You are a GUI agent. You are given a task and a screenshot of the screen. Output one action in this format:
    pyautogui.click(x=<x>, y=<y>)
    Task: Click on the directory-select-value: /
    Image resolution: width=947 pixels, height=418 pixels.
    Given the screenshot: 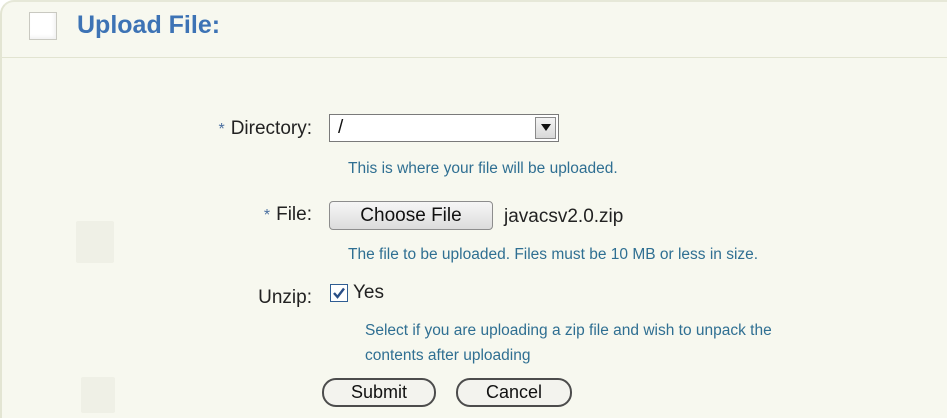 What is the action you would take?
    pyautogui.click(x=341, y=127)
    